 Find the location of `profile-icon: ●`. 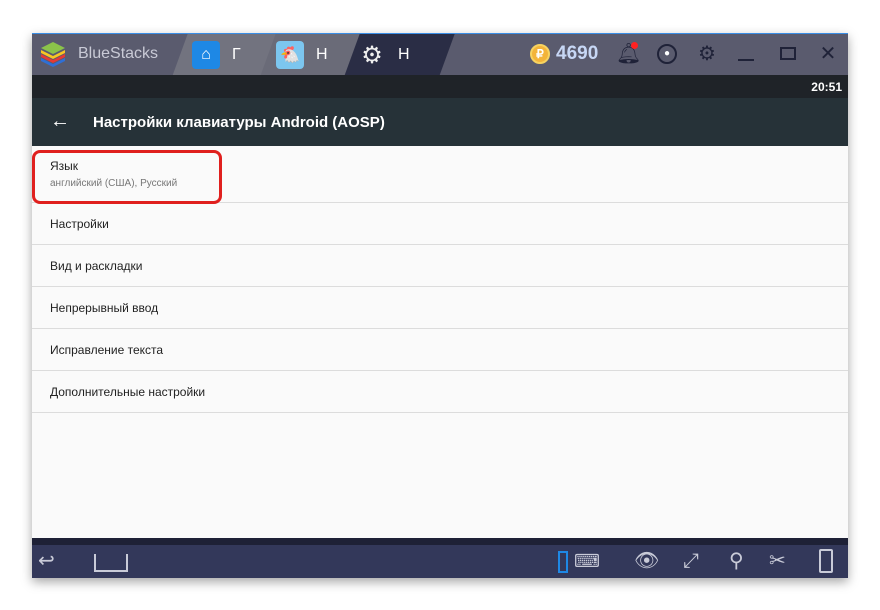

profile-icon: ● is located at coordinates (667, 54).